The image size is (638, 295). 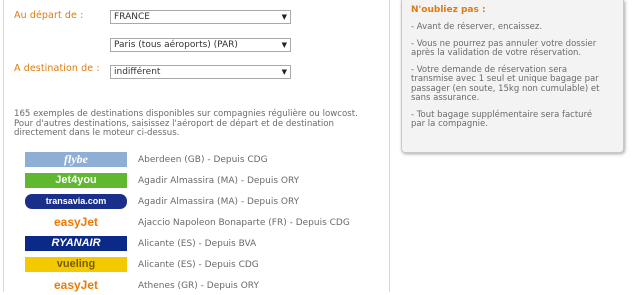 I want to click on destination-text: Athenes (GR) - Depuis ORY, so click(x=198, y=286).